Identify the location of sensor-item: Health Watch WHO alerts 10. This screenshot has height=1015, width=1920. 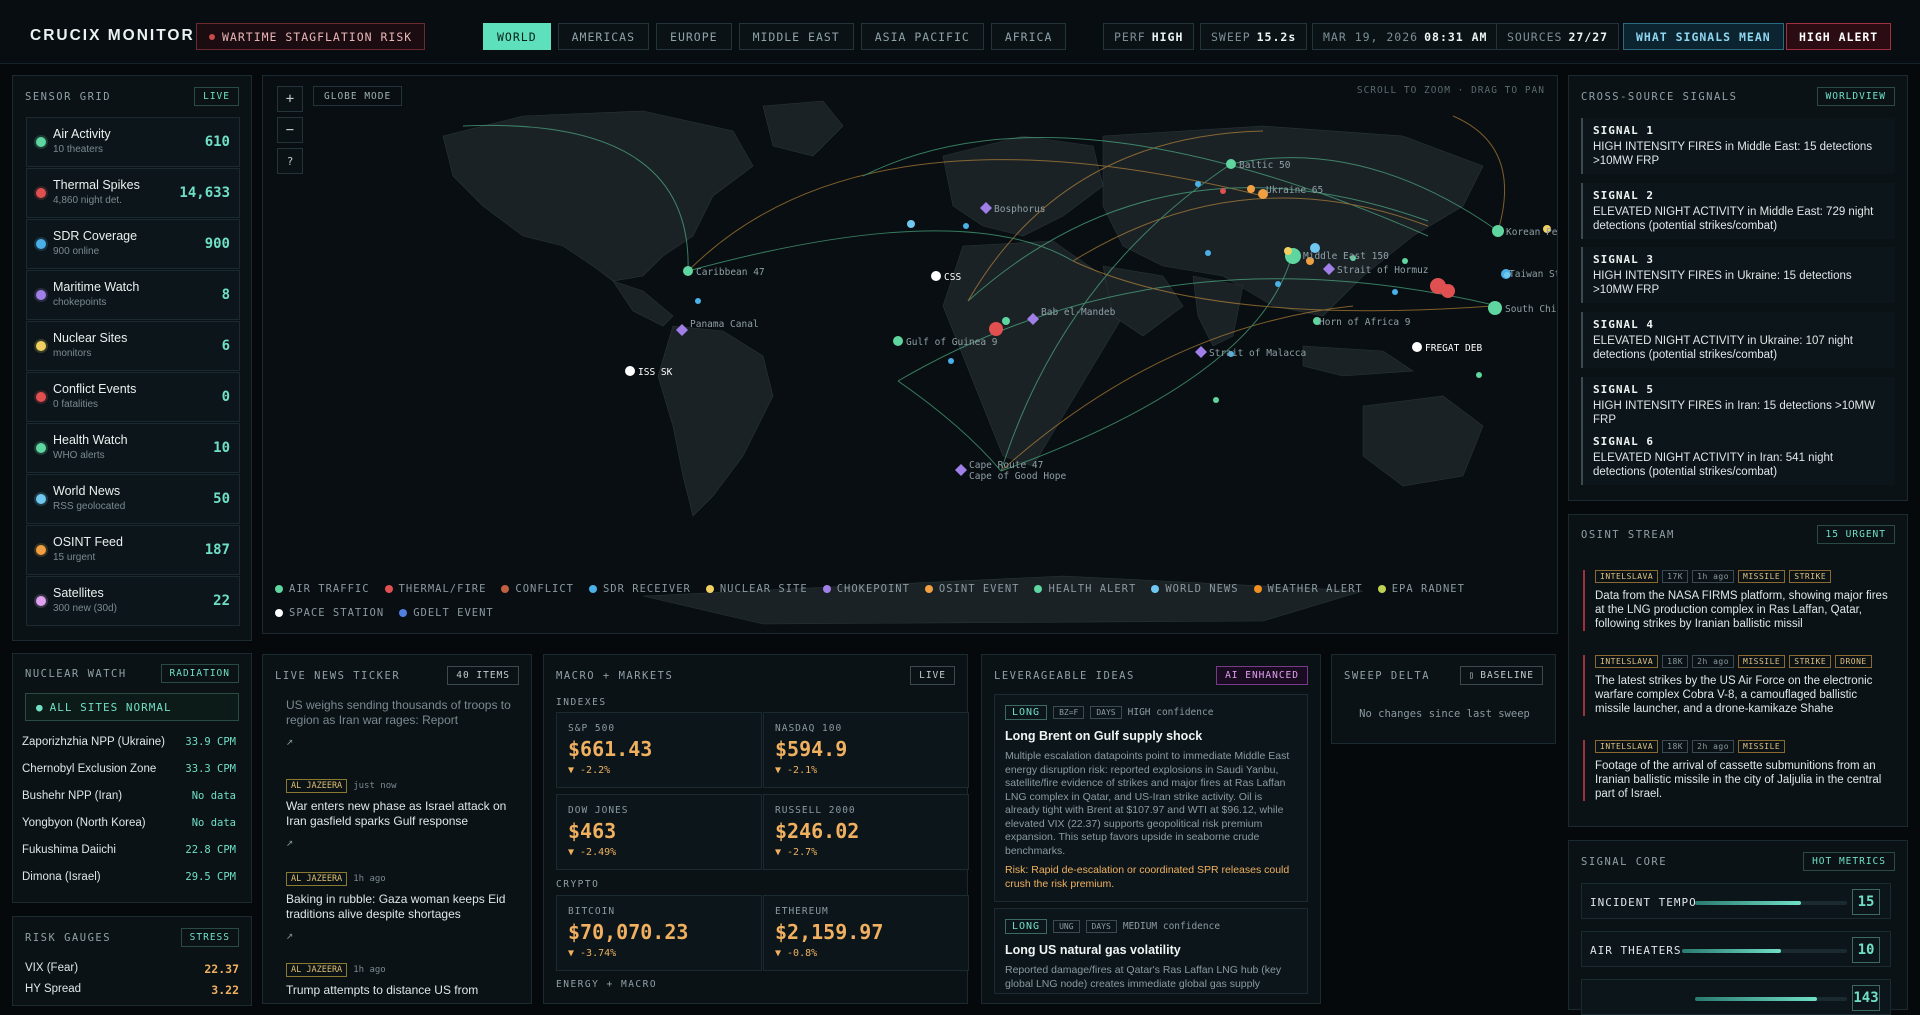
(133, 448).